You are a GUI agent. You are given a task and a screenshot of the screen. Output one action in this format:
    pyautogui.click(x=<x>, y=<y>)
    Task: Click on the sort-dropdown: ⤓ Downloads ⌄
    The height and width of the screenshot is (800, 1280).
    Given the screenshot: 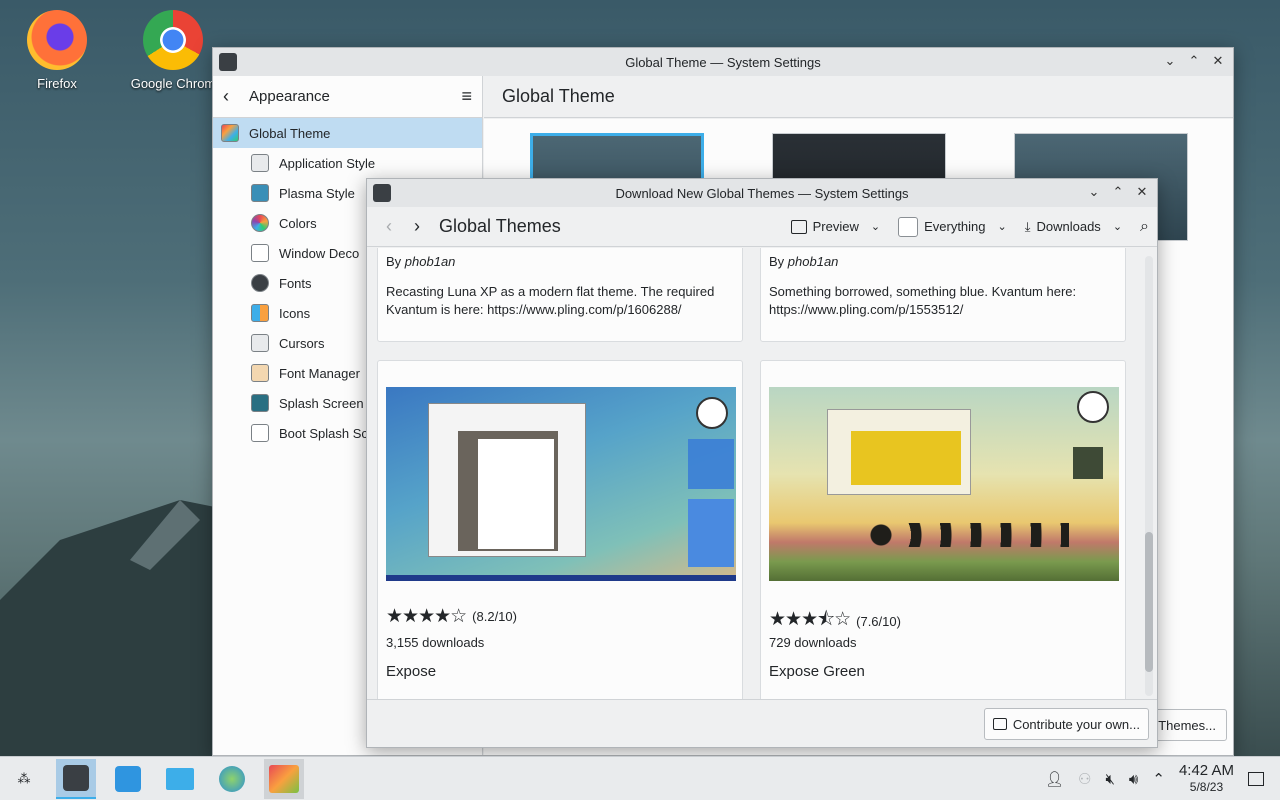 What is the action you would take?
    pyautogui.click(x=1073, y=227)
    